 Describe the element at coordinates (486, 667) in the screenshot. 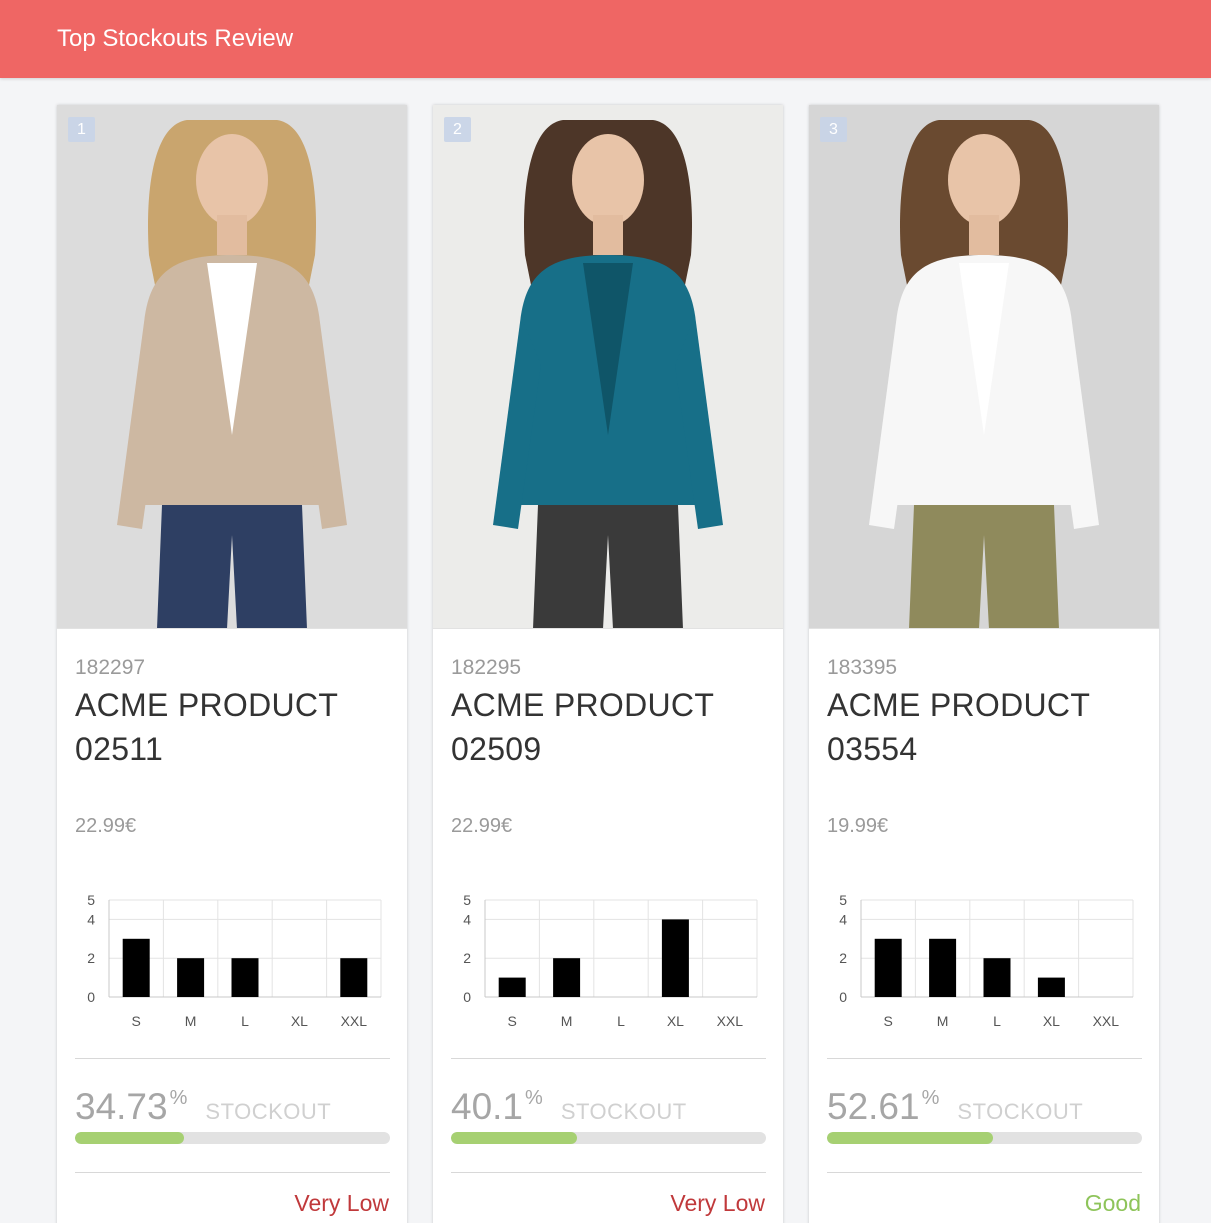

I see `product-sku: 182295` at that location.